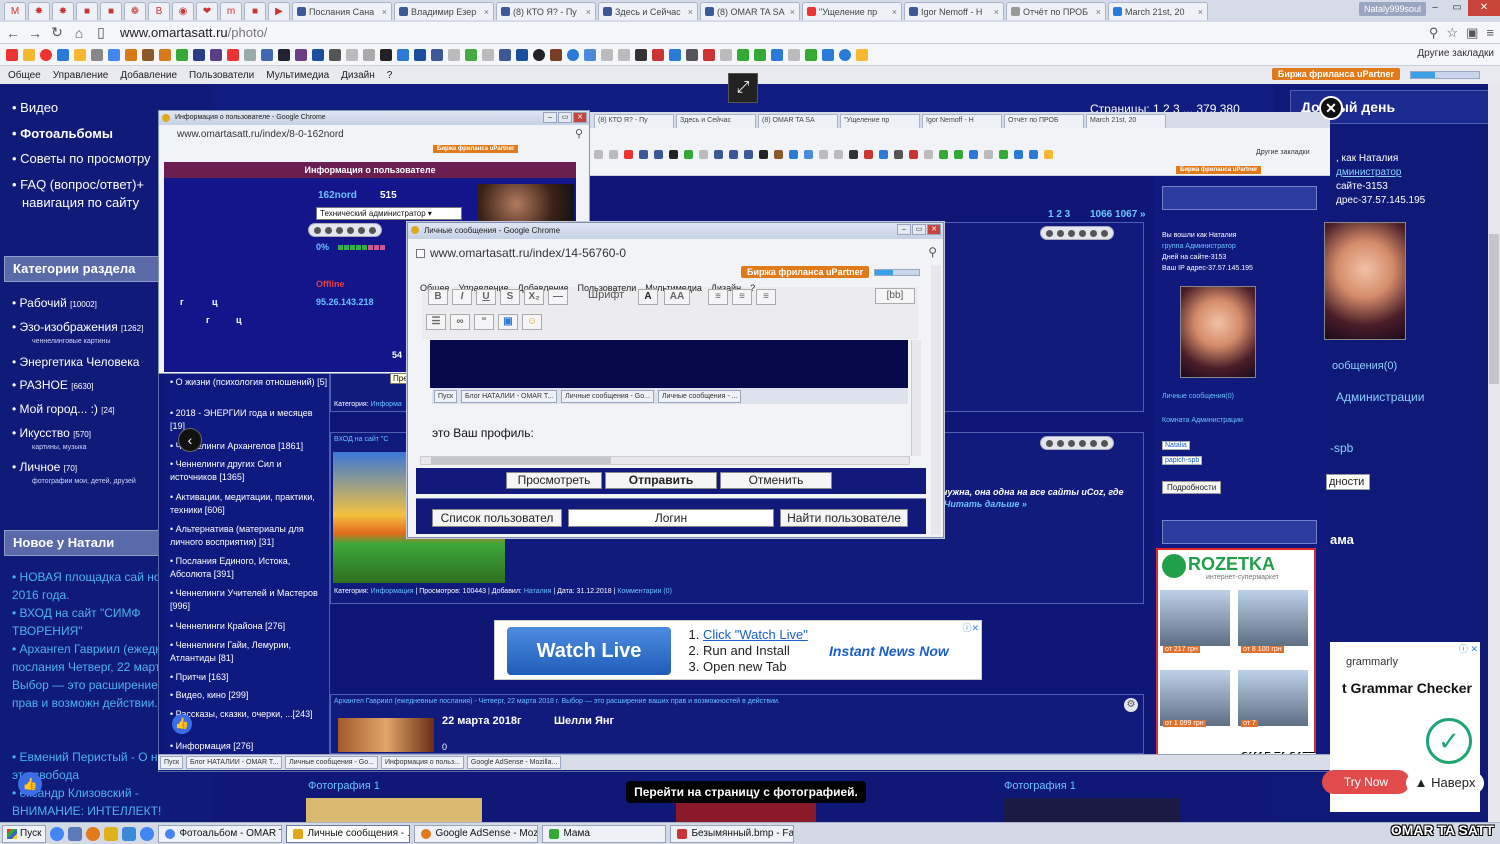 The image size is (1500, 844). What do you see at coordinates (297, 75) in the screenshot?
I see `menu-item: Мультимедиа` at bounding box center [297, 75].